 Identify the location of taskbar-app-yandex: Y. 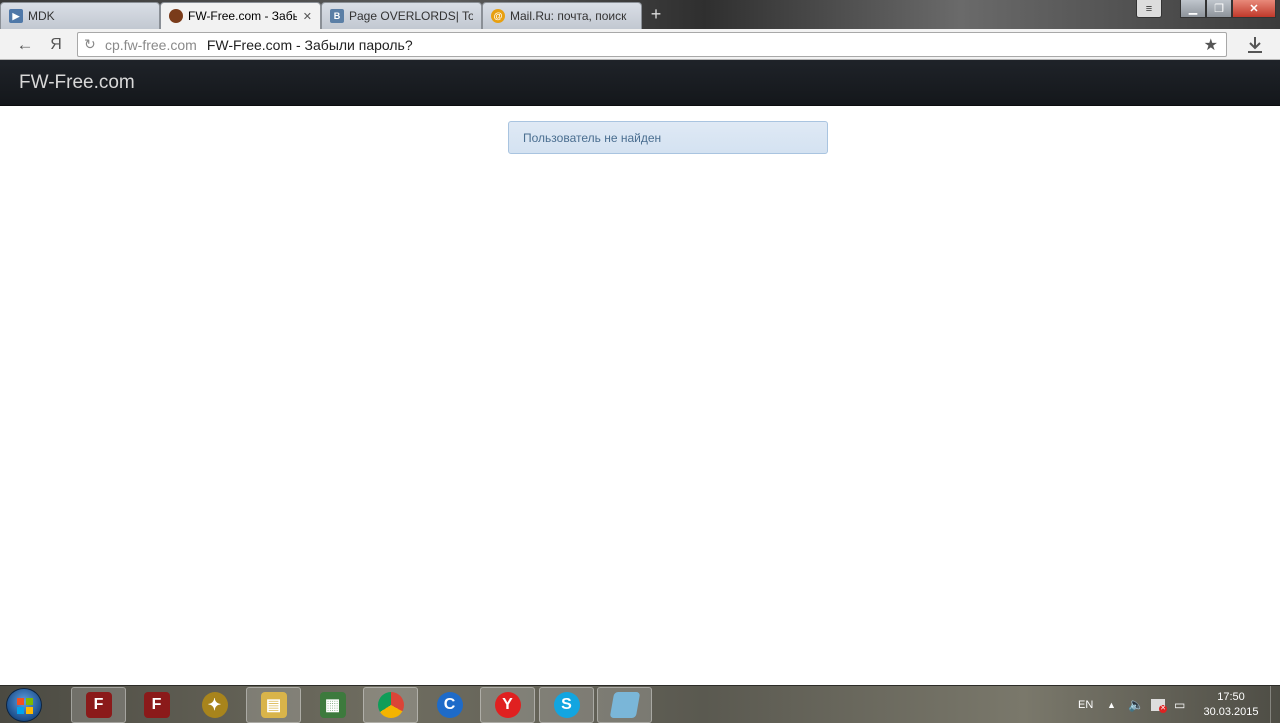
(507, 705).